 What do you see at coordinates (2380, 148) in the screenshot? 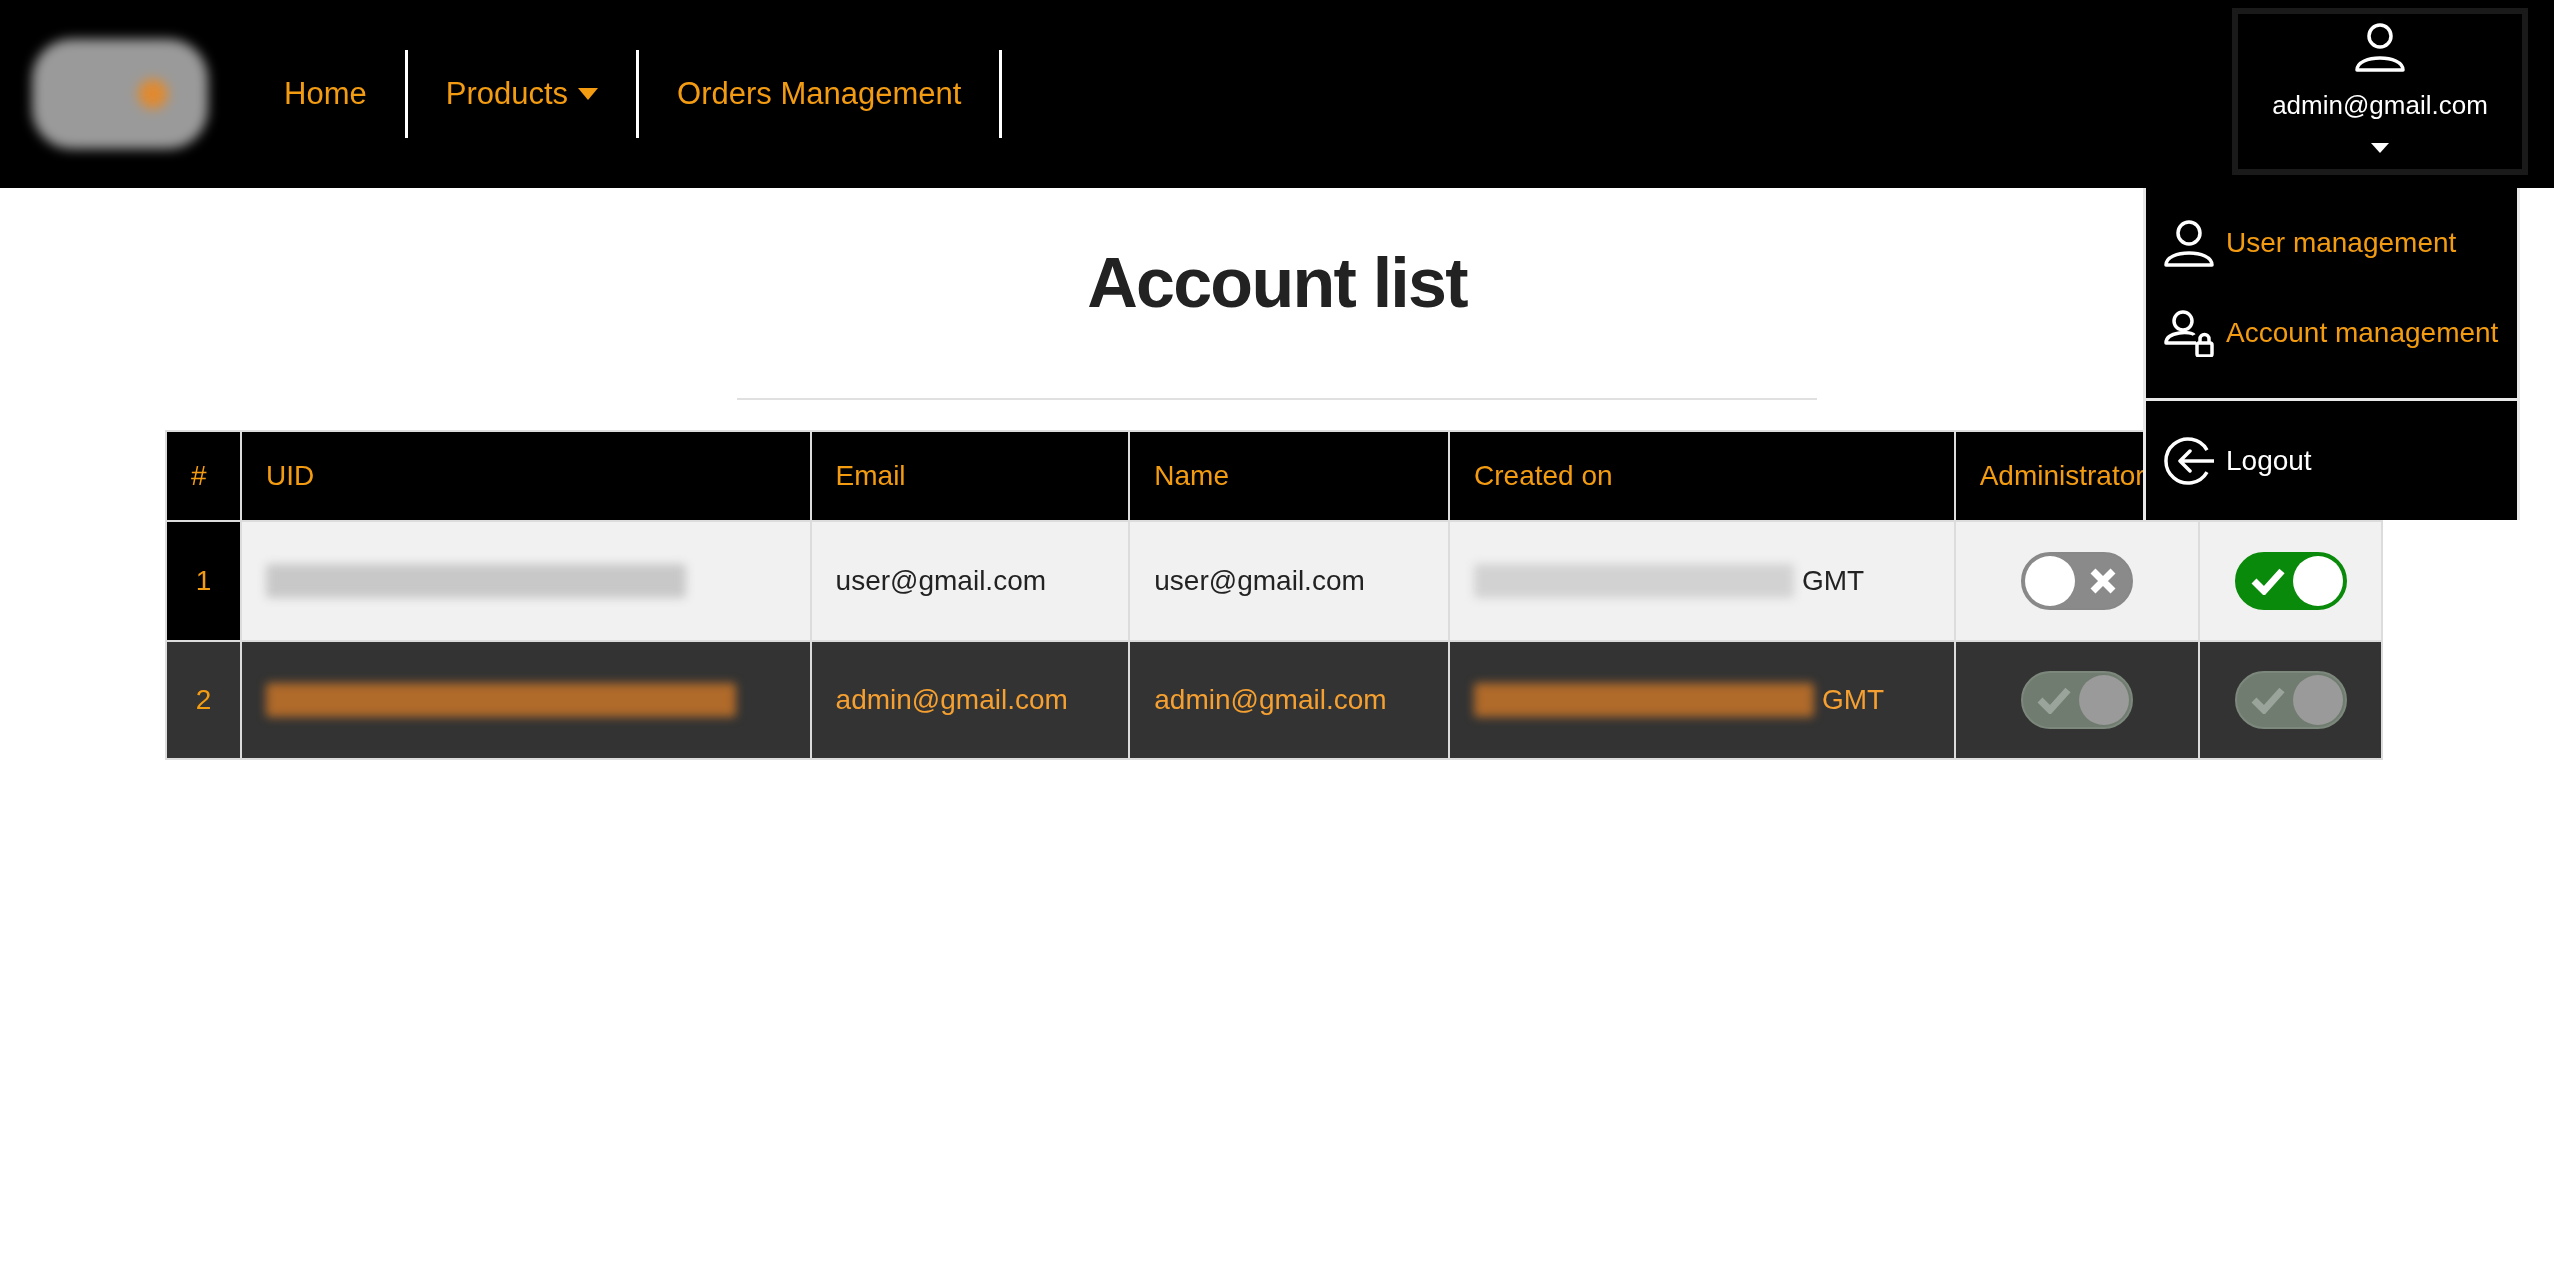
I see `caret-icon` at bounding box center [2380, 148].